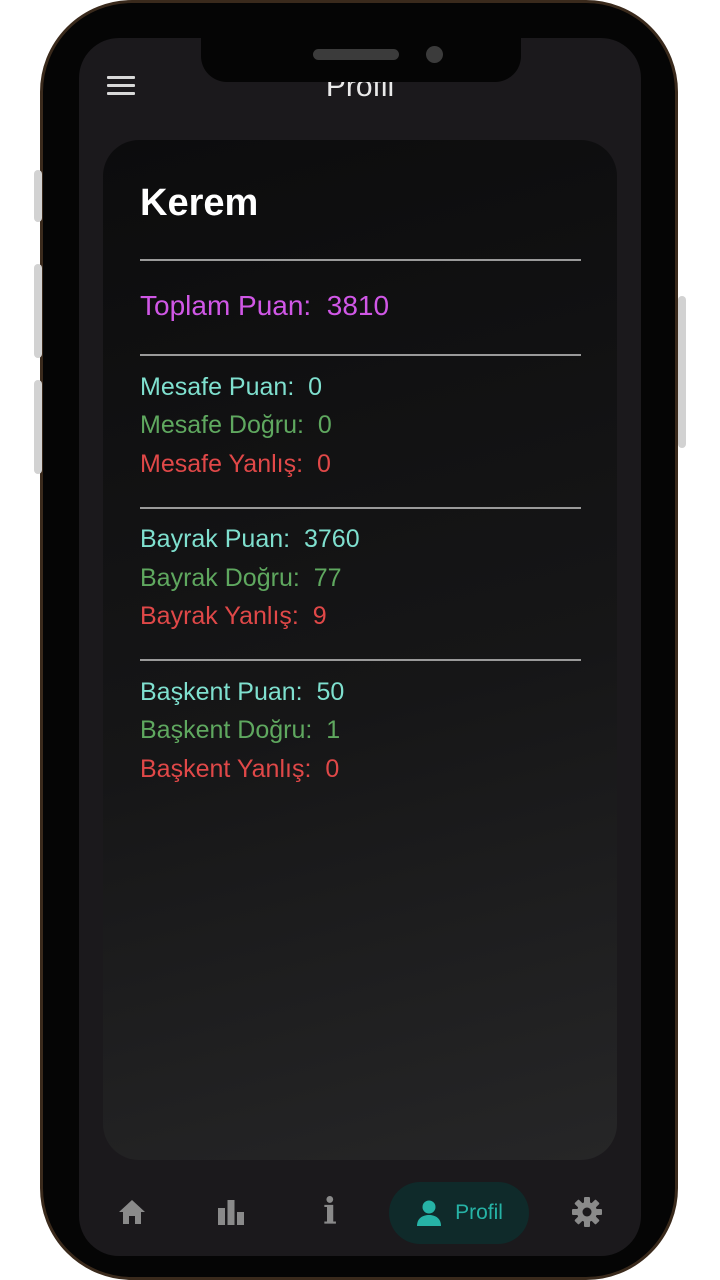 Image resolution: width=720 pixels, height=1280 pixels. I want to click on bayrak-dogru-label: Bayrak Doğru:, so click(220, 578).